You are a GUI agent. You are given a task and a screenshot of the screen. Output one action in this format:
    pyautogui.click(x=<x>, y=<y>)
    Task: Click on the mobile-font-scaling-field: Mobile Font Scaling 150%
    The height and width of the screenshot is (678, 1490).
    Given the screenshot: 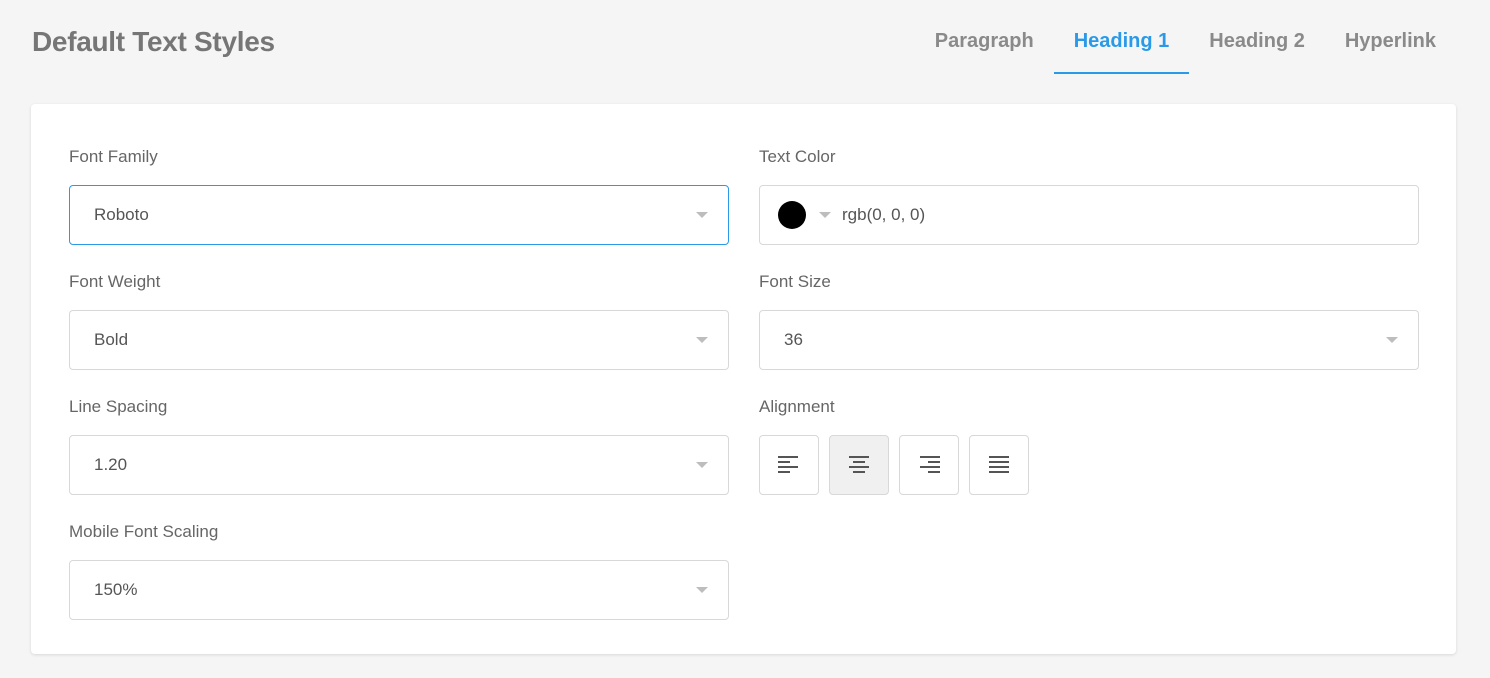 What is the action you would take?
    pyautogui.click(x=399, y=569)
    